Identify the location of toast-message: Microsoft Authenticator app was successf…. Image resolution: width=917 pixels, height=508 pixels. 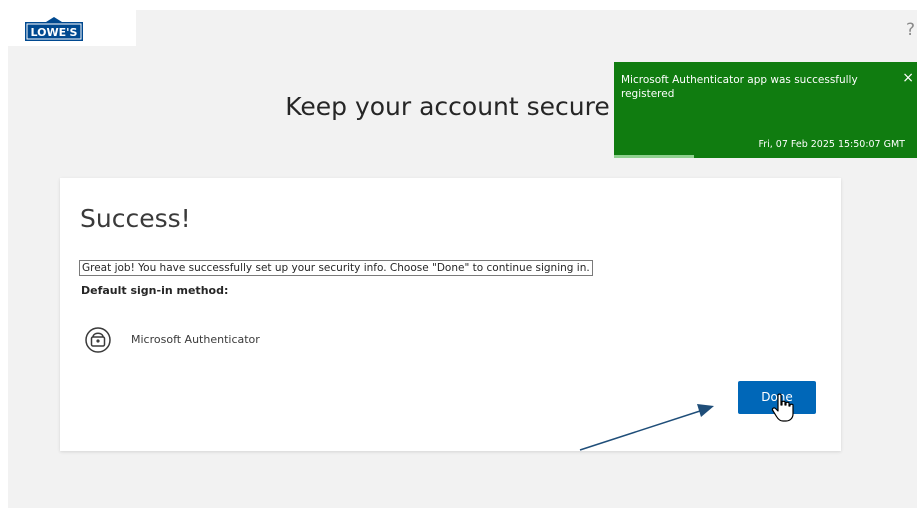
(739, 87).